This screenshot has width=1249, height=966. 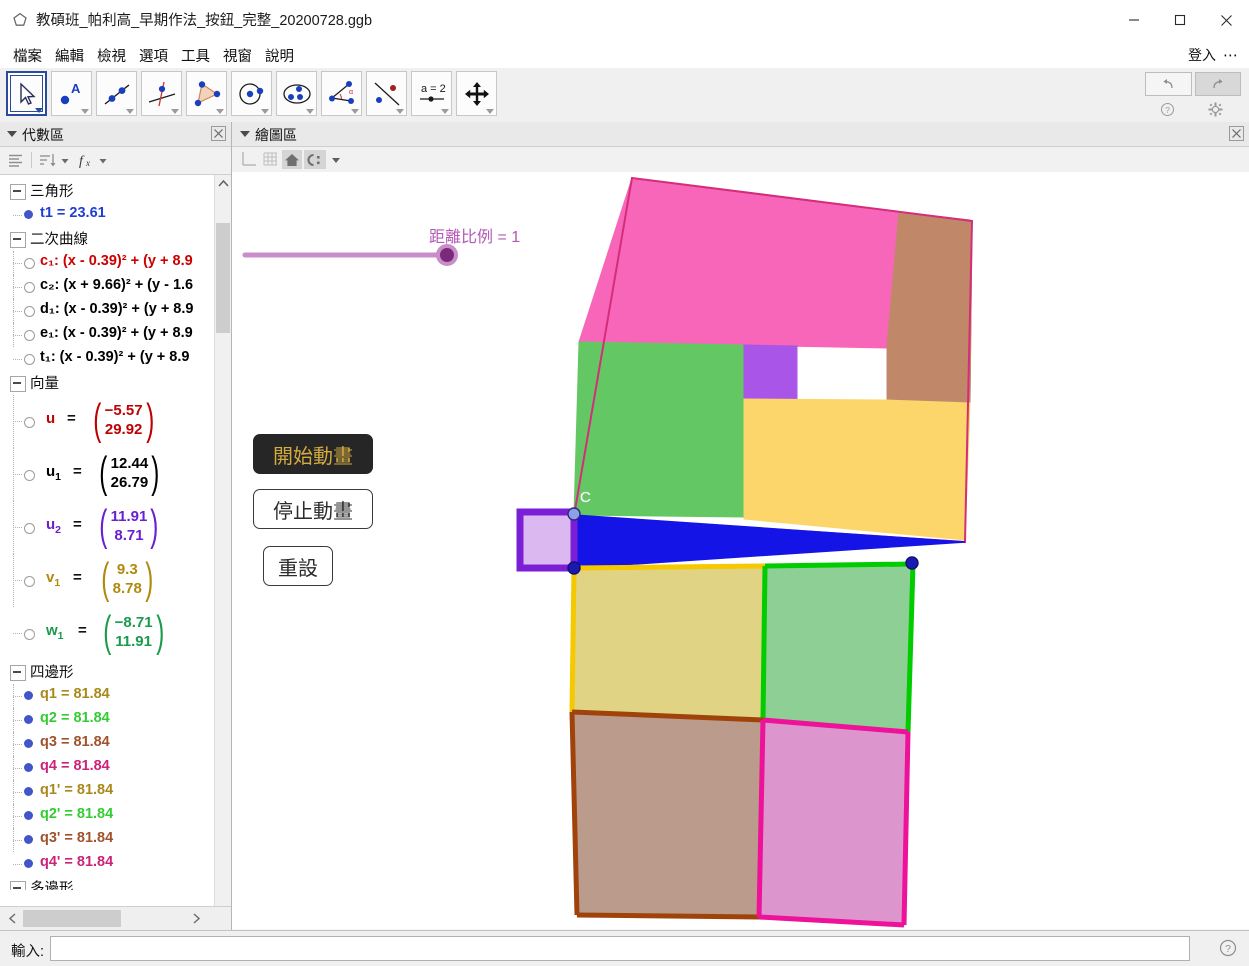 What do you see at coordinates (107, 421) in the screenshot?
I see `algebra-item-vector-u: u = ( −5.57 29.92 )` at bounding box center [107, 421].